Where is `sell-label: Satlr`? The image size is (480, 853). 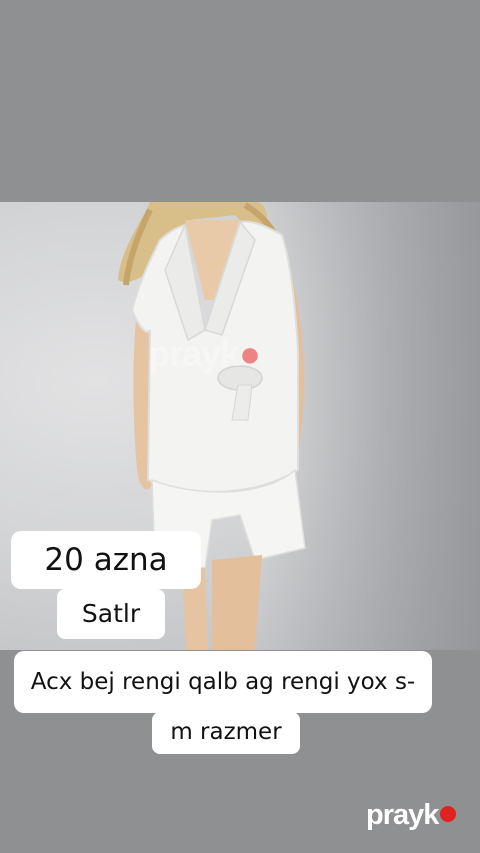
sell-label: Satlr is located at coordinates (111, 614).